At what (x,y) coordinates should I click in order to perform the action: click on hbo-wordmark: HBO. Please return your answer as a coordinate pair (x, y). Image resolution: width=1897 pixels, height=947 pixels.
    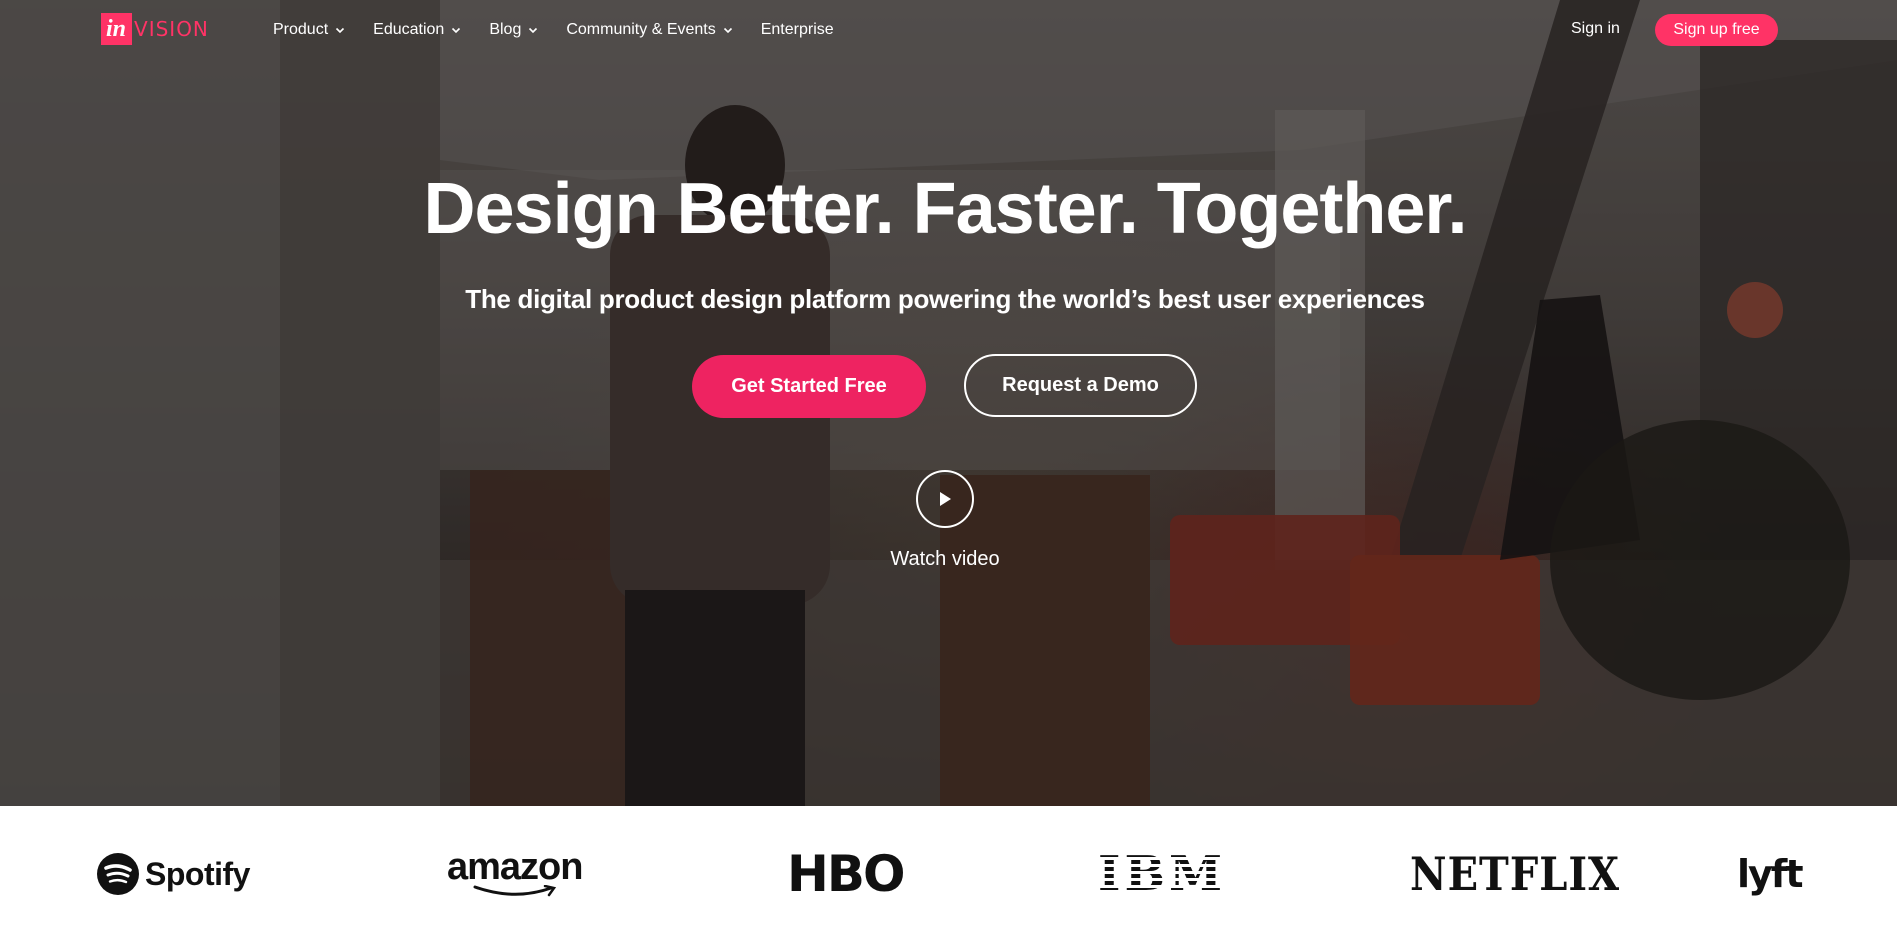
    Looking at the image, I should click on (846, 874).